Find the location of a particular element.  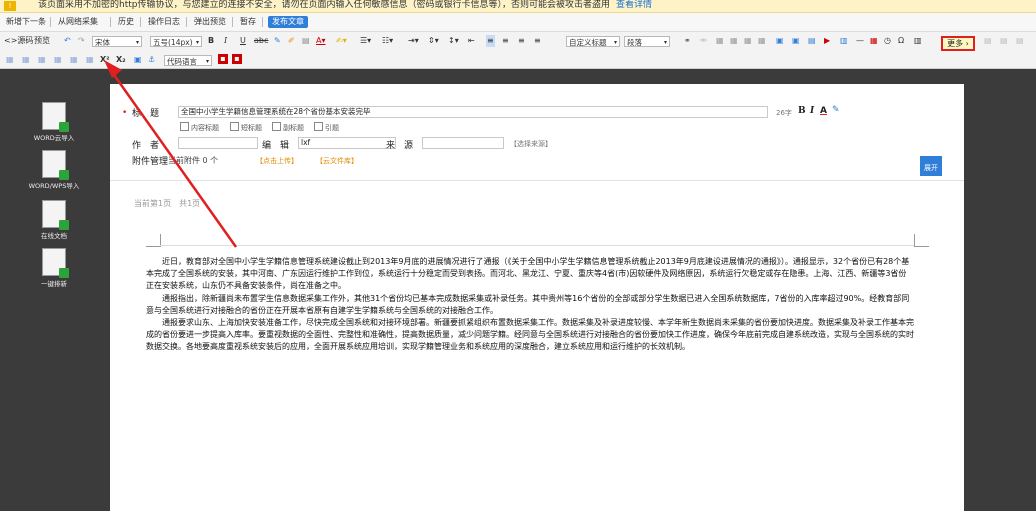

new-next-button: 新增下一条 is located at coordinates (26, 22).